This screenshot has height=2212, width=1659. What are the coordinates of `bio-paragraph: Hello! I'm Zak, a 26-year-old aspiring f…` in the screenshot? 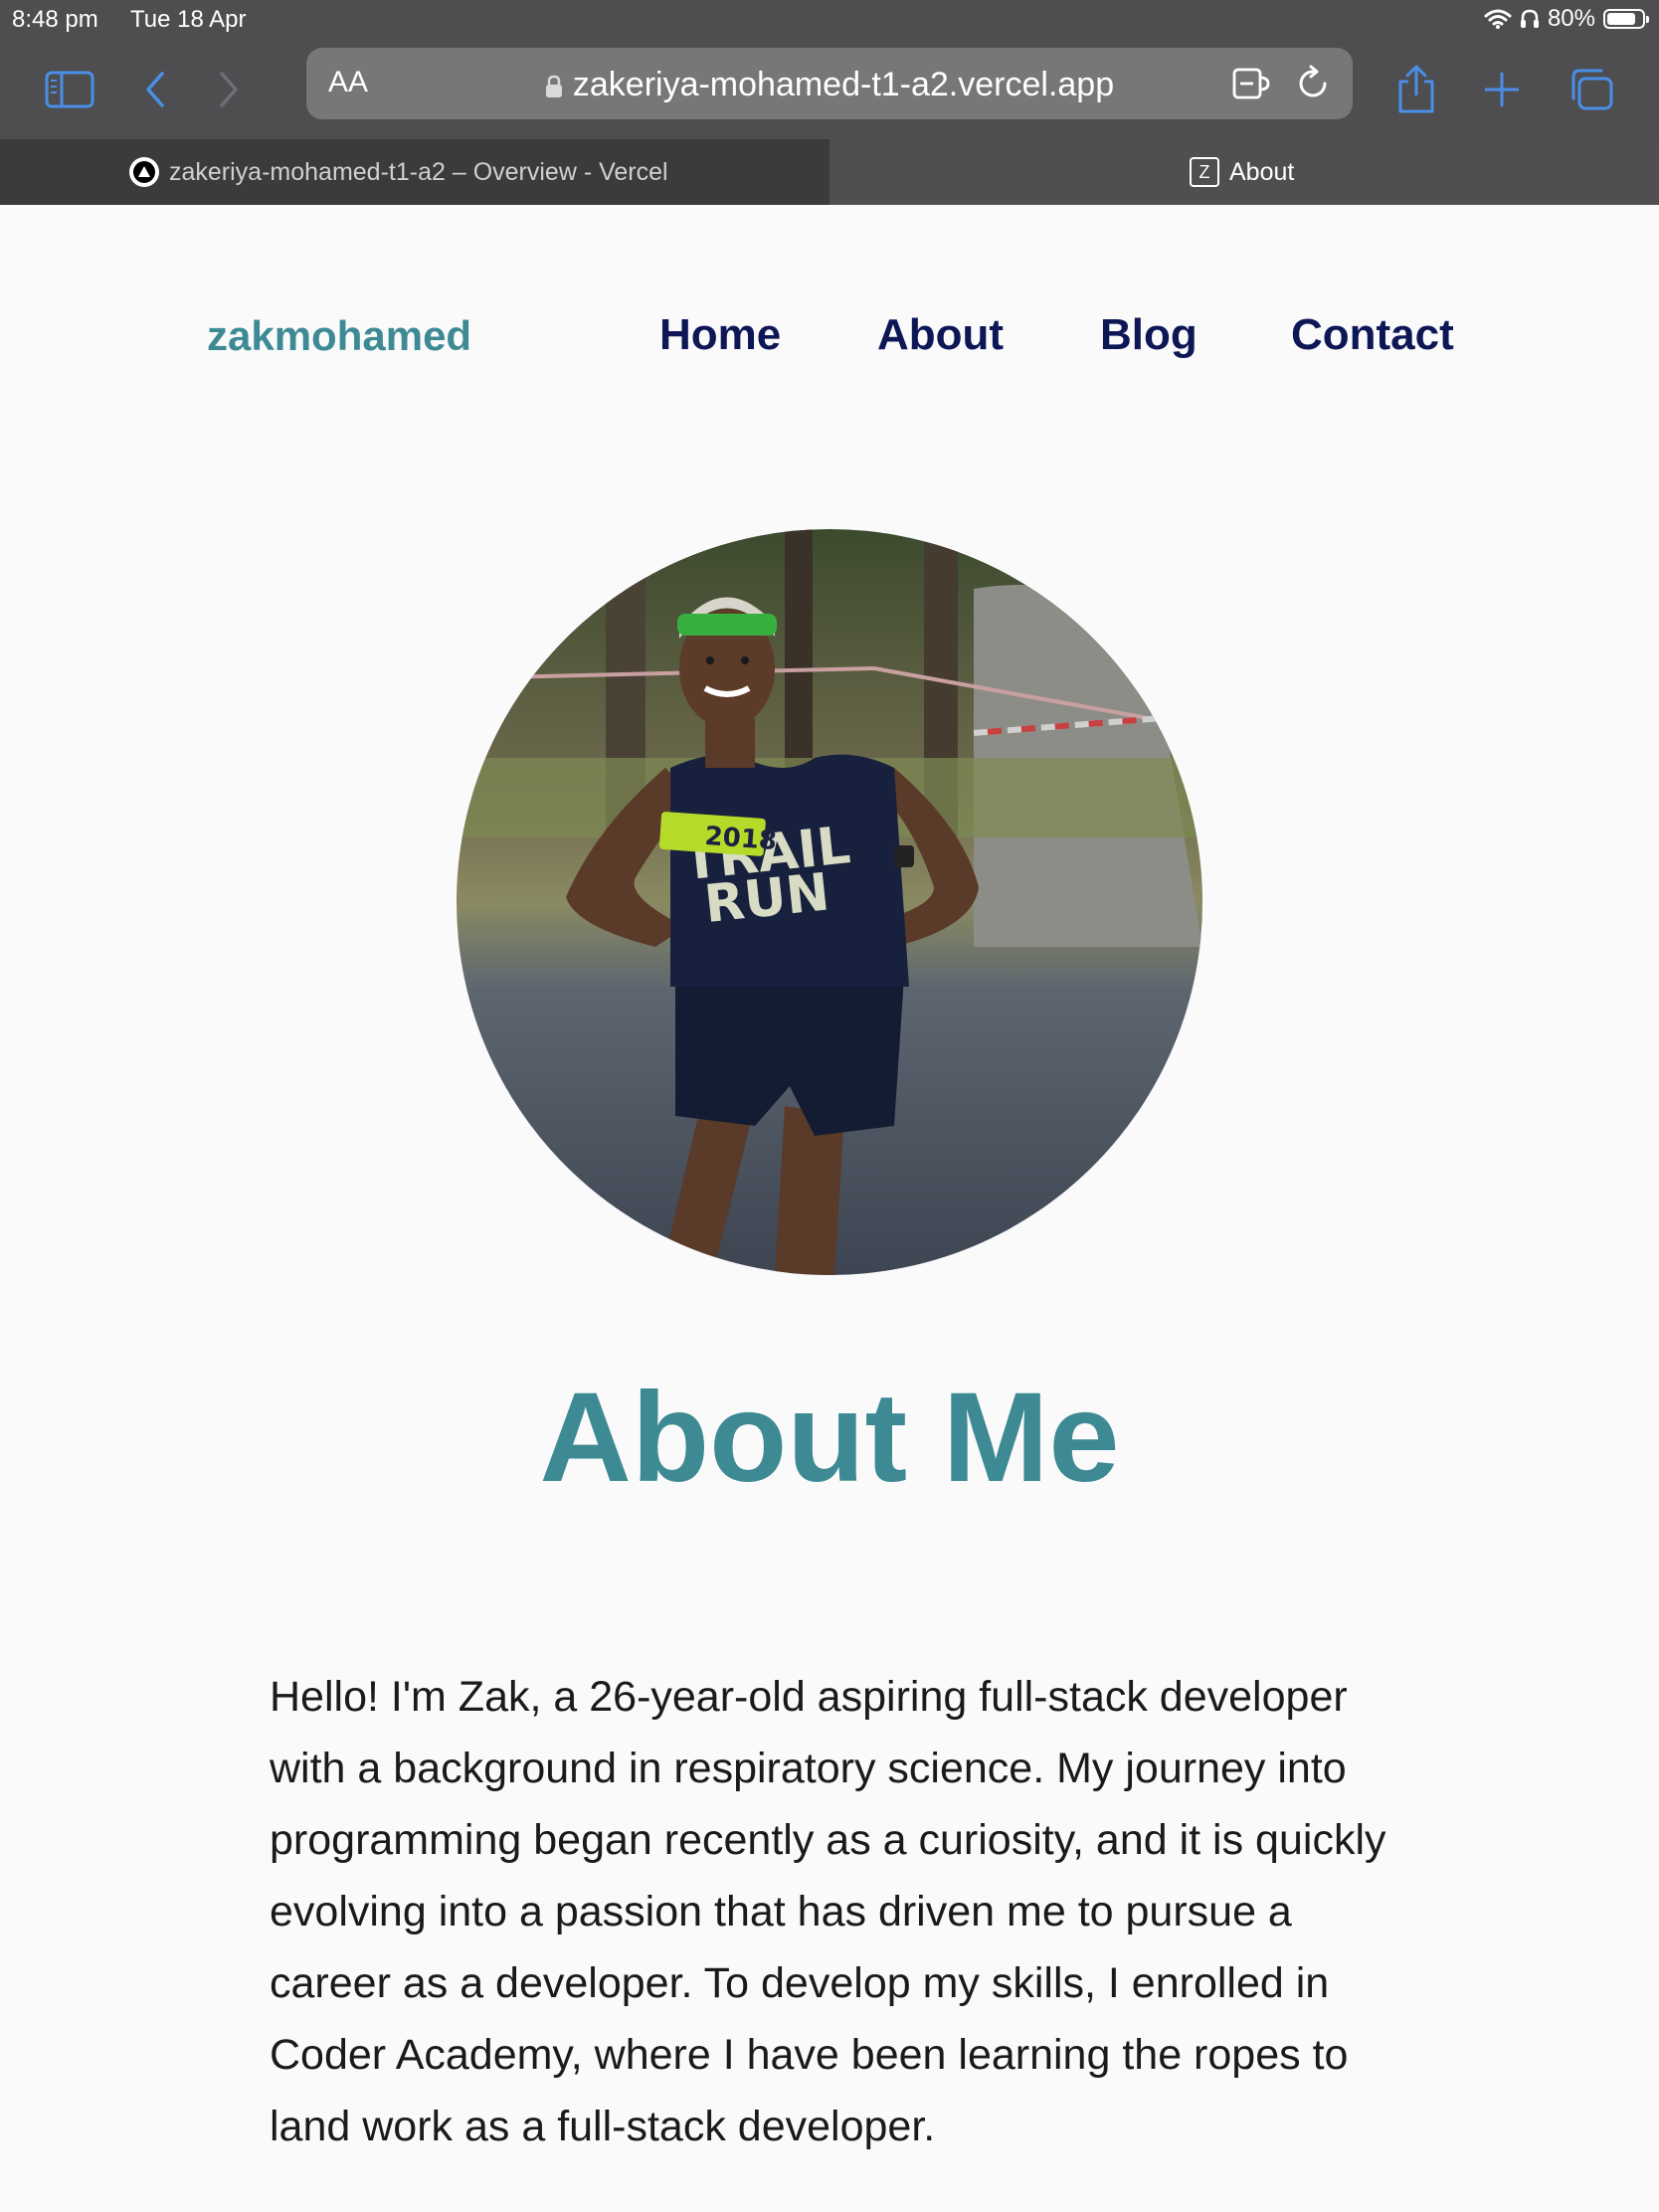 It's located at (828, 1911).